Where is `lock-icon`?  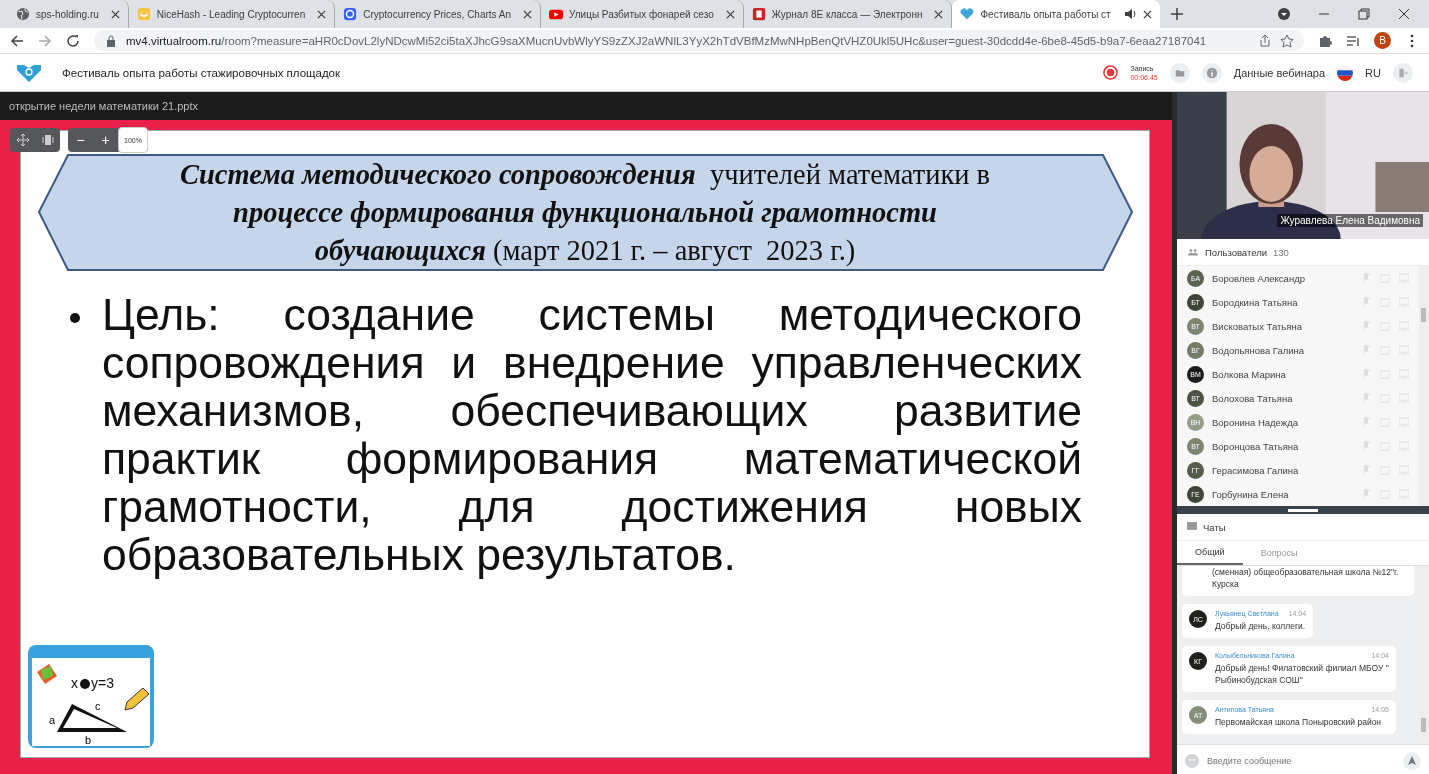
lock-icon is located at coordinates (111, 40).